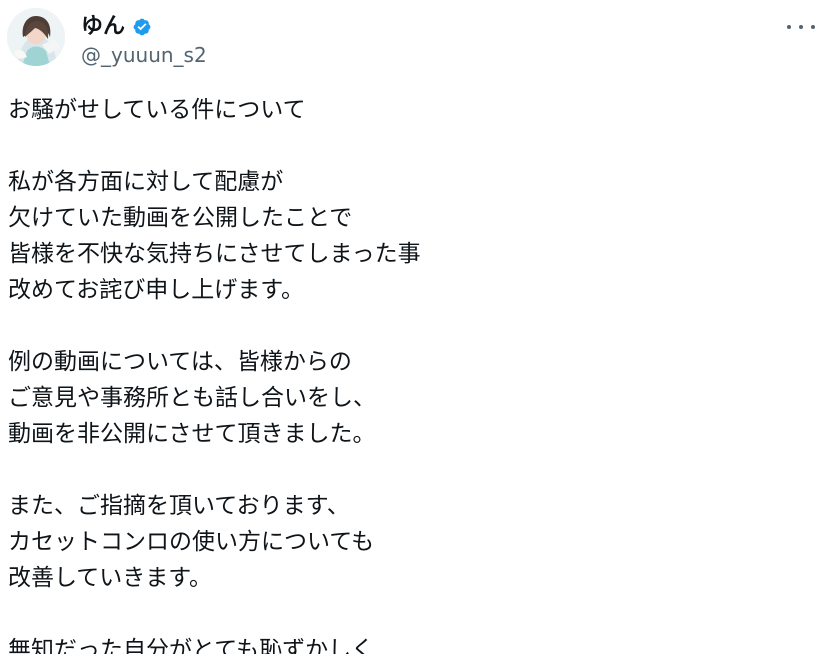 The image size is (828, 654). What do you see at coordinates (180, 218) in the screenshot?
I see `tweet-line: 欠けていた動画を公開したことで` at bounding box center [180, 218].